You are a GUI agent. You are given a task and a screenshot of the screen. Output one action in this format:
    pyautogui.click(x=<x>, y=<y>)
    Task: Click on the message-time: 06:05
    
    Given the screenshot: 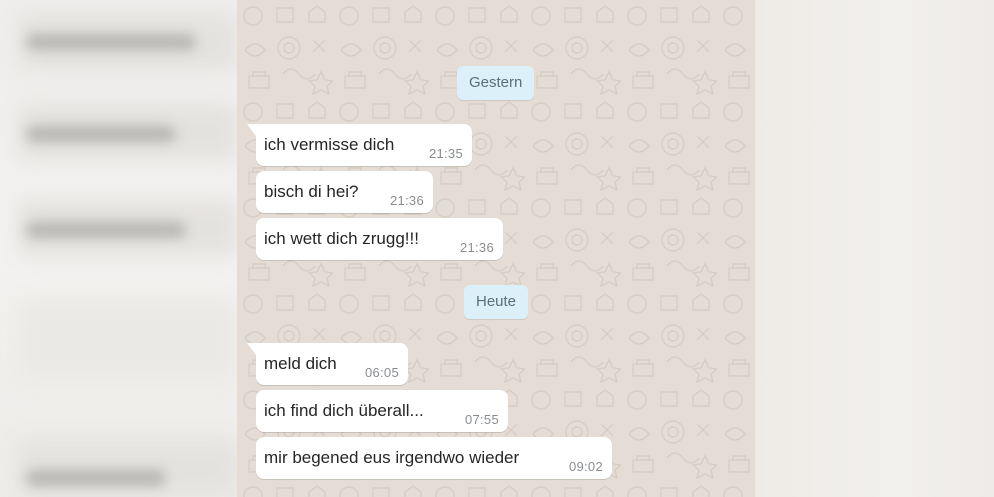 What is the action you would take?
    pyautogui.click(x=381, y=372)
    